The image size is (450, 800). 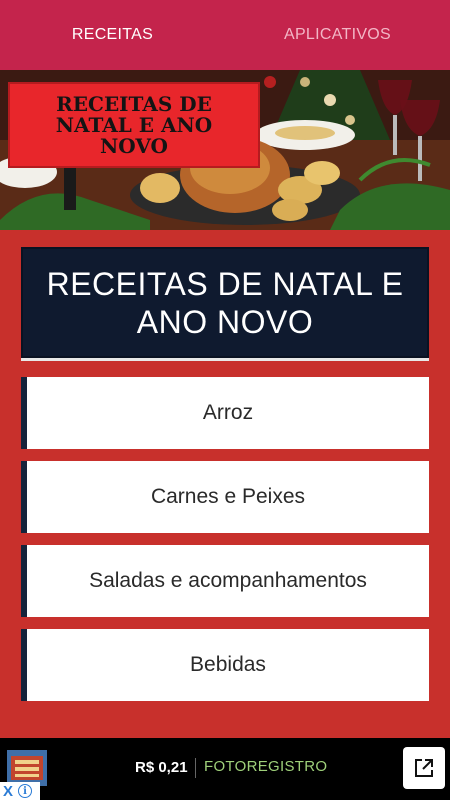 I want to click on ad-divider, so click(x=195, y=768).